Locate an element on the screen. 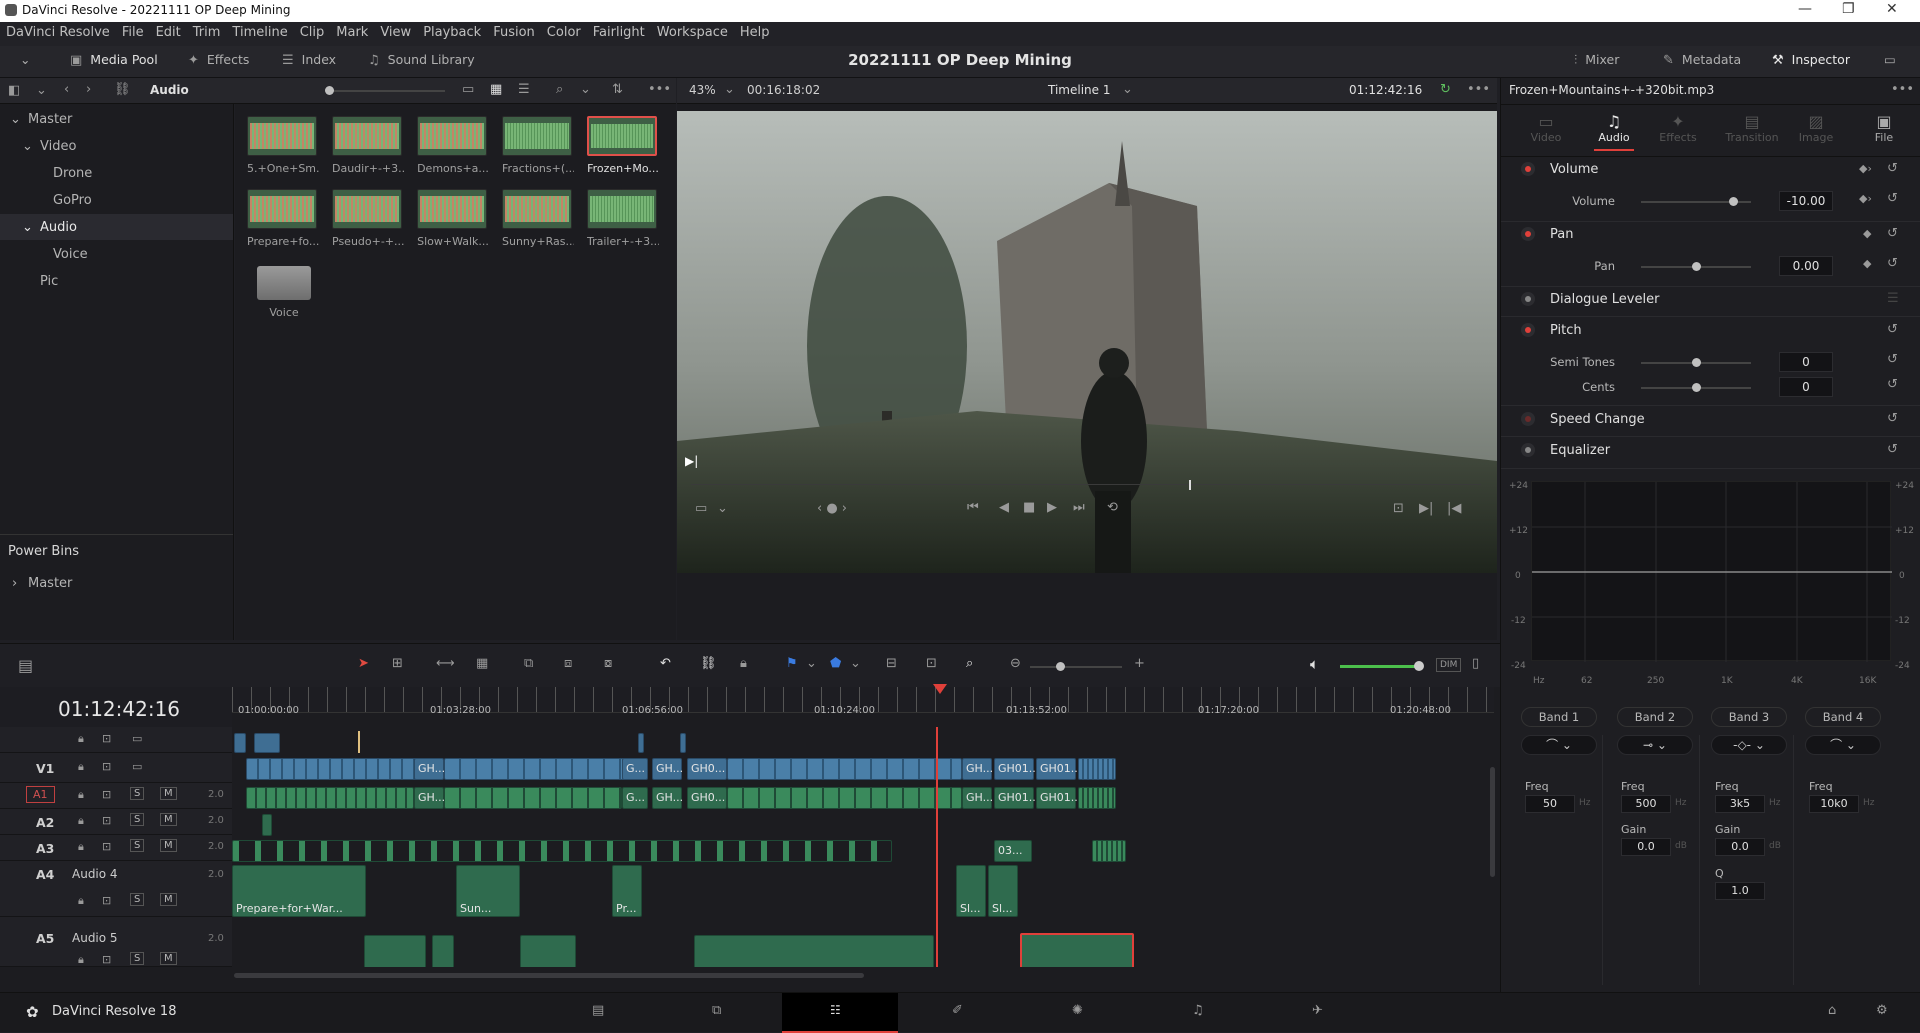 The width and height of the screenshot is (1920, 1033). keyframe-icon: ◆› is located at coordinates (1865, 198).